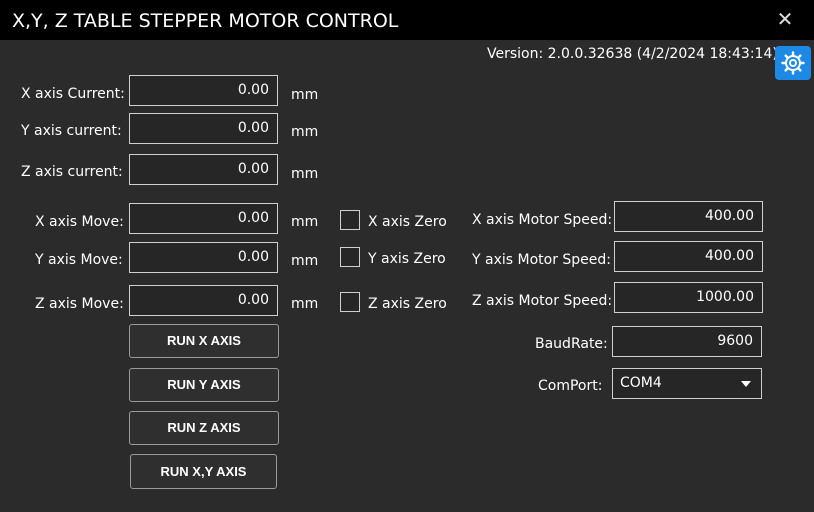 This screenshot has width=814, height=512. What do you see at coordinates (204, 428) in the screenshot?
I see `run-z-axis-button: RUN Z AXIS` at bounding box center [204, 428].